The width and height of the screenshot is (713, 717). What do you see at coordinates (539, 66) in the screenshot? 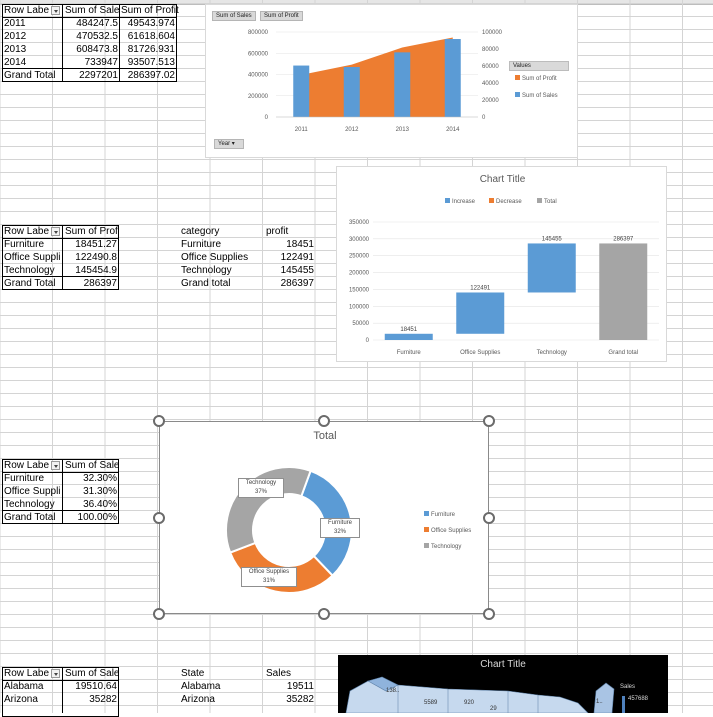
I see `legend-values-header: Values` at bounding box center [539, 66].